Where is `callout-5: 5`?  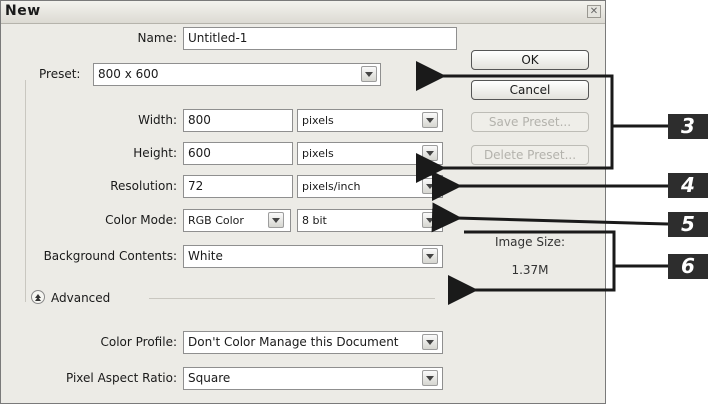
callout-5: 5 is located at coordinates (688, 224).